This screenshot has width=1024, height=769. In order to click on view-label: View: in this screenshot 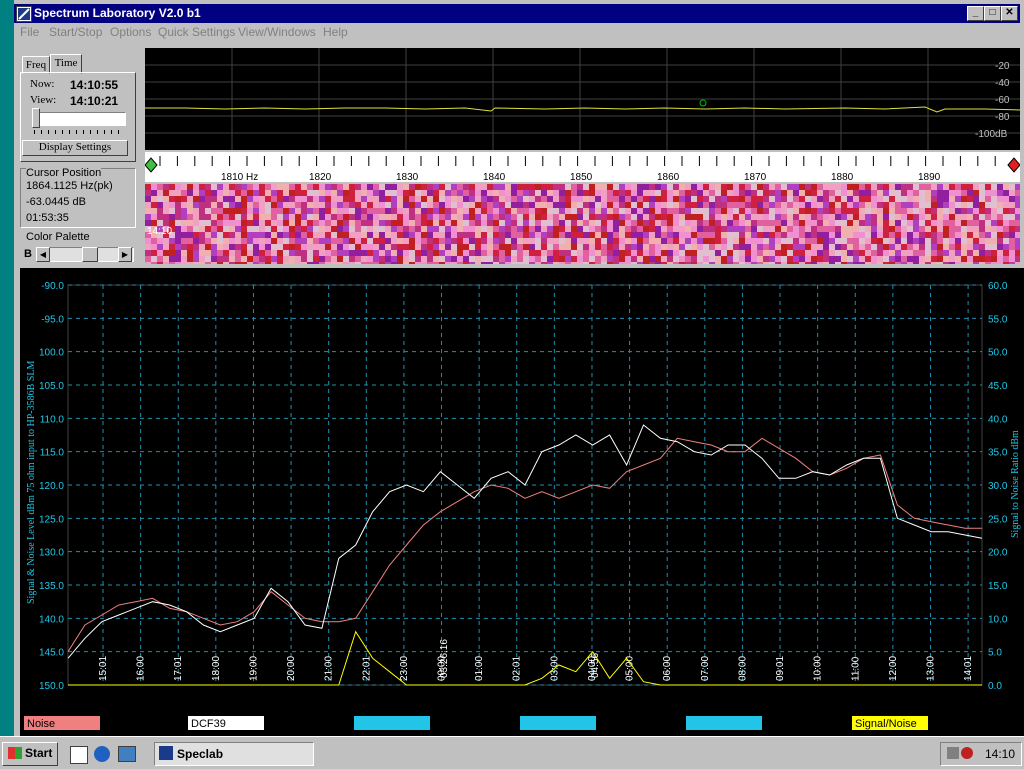, I will do `click(43, 100)`.